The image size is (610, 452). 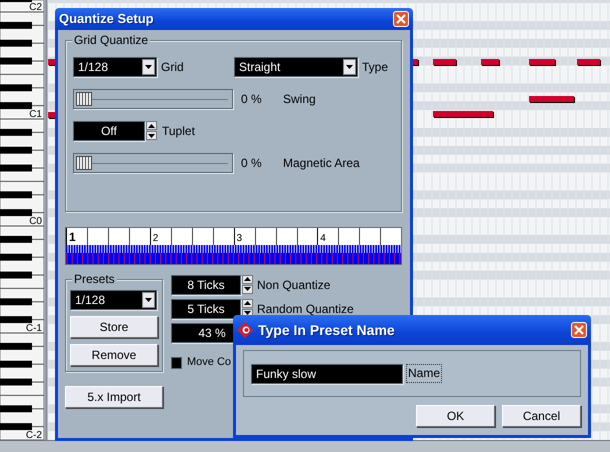 What do you see at coordinates (114, 397) in the screenshot?
I see `import-button: 5.x Import` at bounding box center [114, 397].